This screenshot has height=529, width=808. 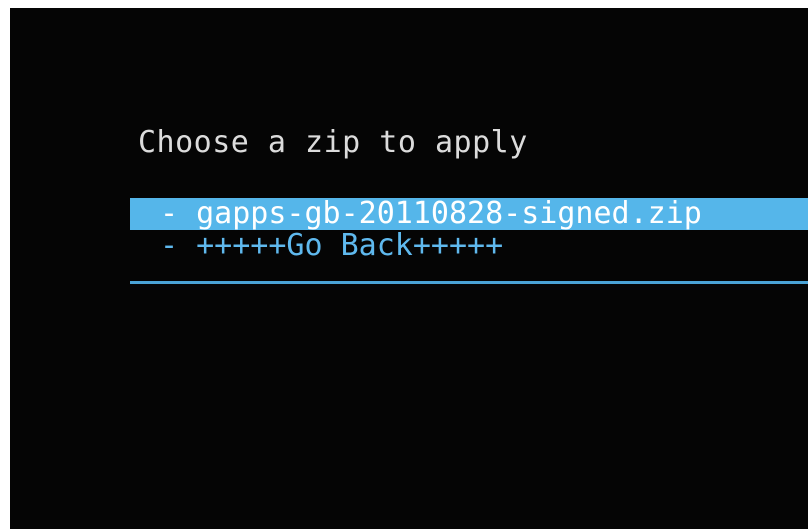 What do you see at coordinates (333, 142) in the screenshot?
I see `screen-title: Choose a zip to apply` at bounding box center [333, 142].